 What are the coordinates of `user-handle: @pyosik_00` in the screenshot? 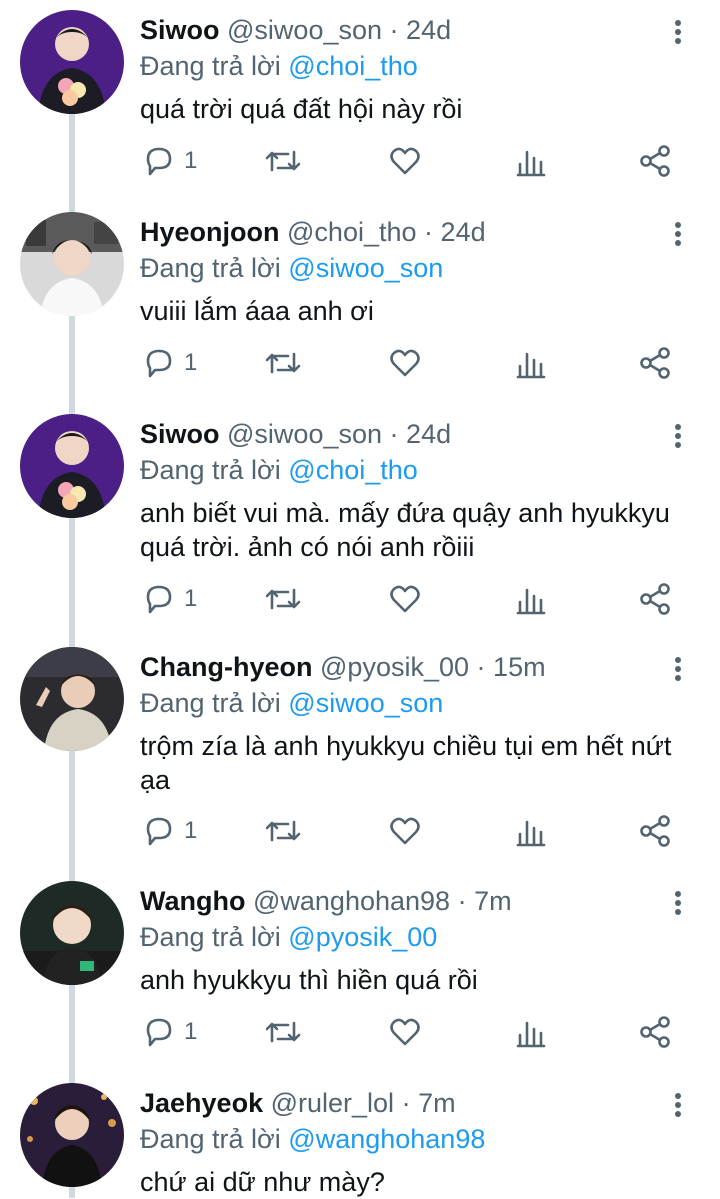 It's located at (394, 667).